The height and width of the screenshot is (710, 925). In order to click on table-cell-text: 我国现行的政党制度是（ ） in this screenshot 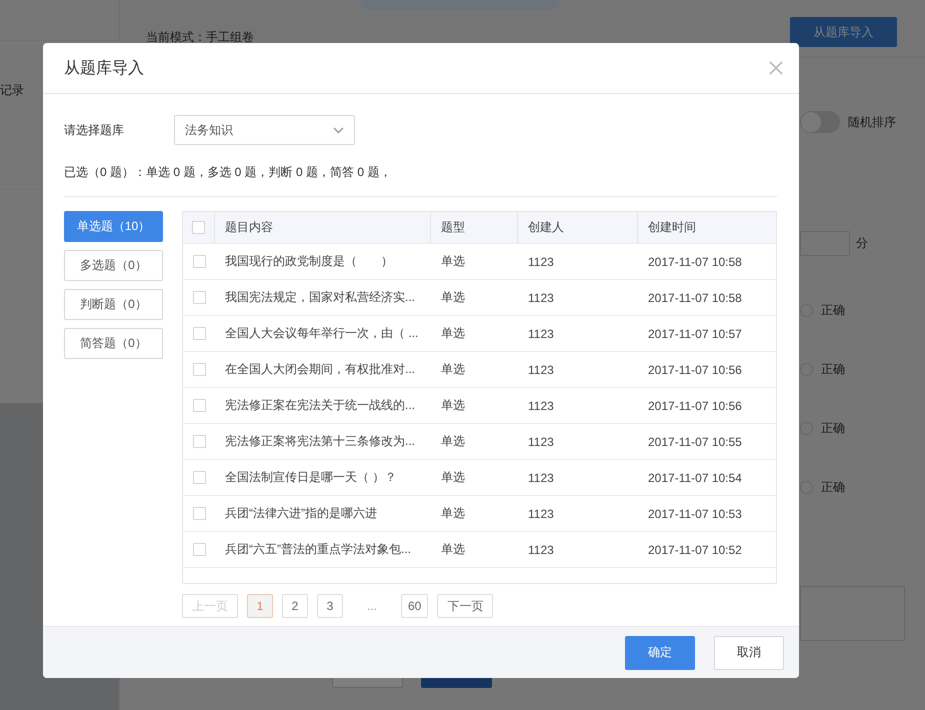, I will do `click(309, 261)`.